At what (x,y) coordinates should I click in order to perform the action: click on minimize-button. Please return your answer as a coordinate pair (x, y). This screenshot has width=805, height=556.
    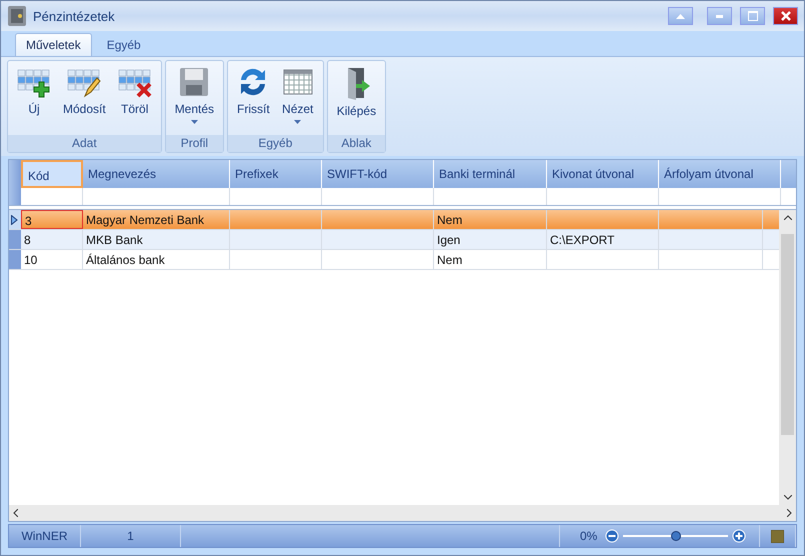
    Looking at the image, I should click on (719, 16).